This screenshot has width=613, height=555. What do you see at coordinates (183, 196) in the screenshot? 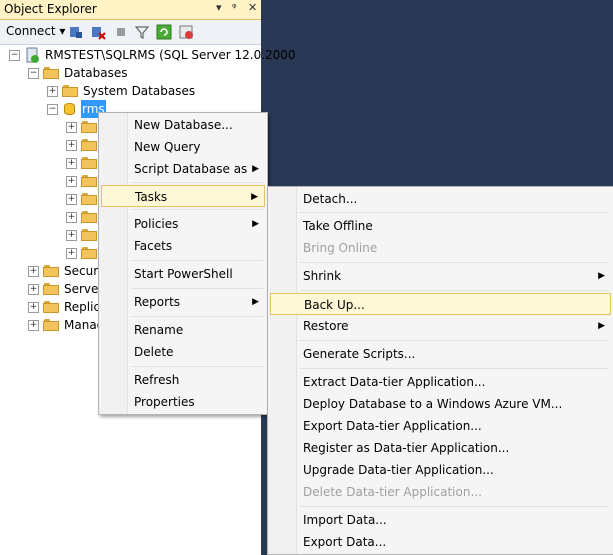
I see `menu-item-tasks: Tasks ▶` at bounding box center [183, 196].